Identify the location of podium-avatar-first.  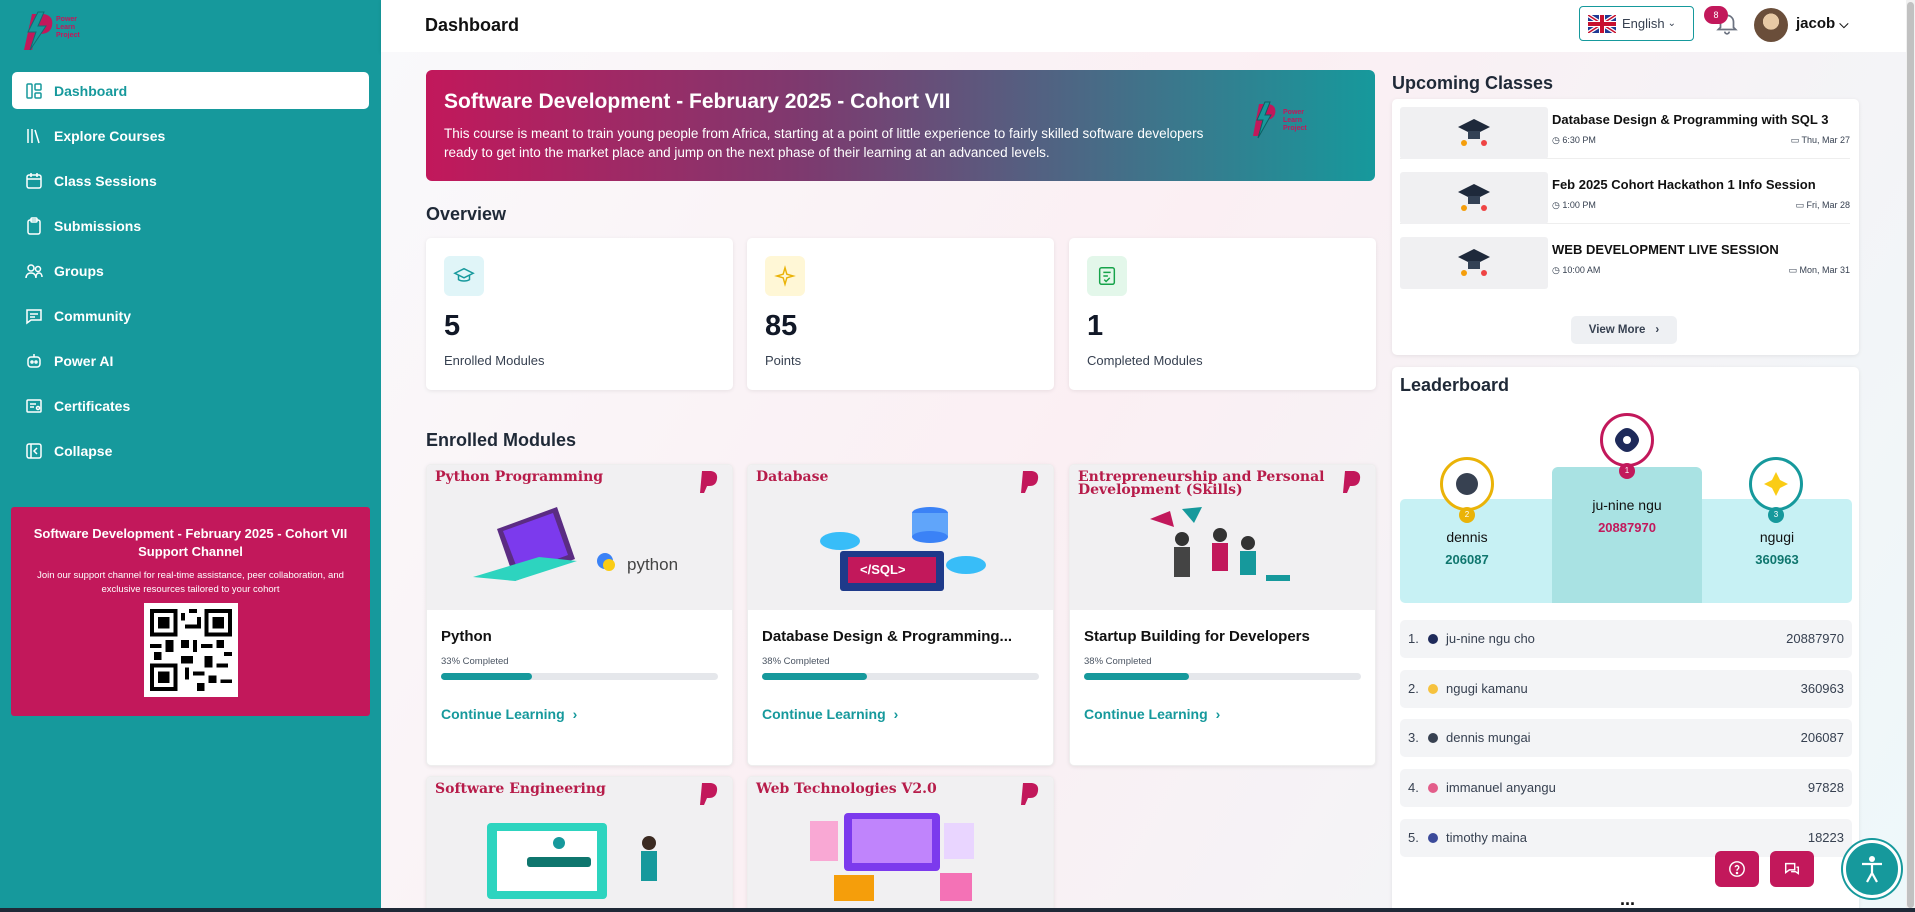
(1627, 440).